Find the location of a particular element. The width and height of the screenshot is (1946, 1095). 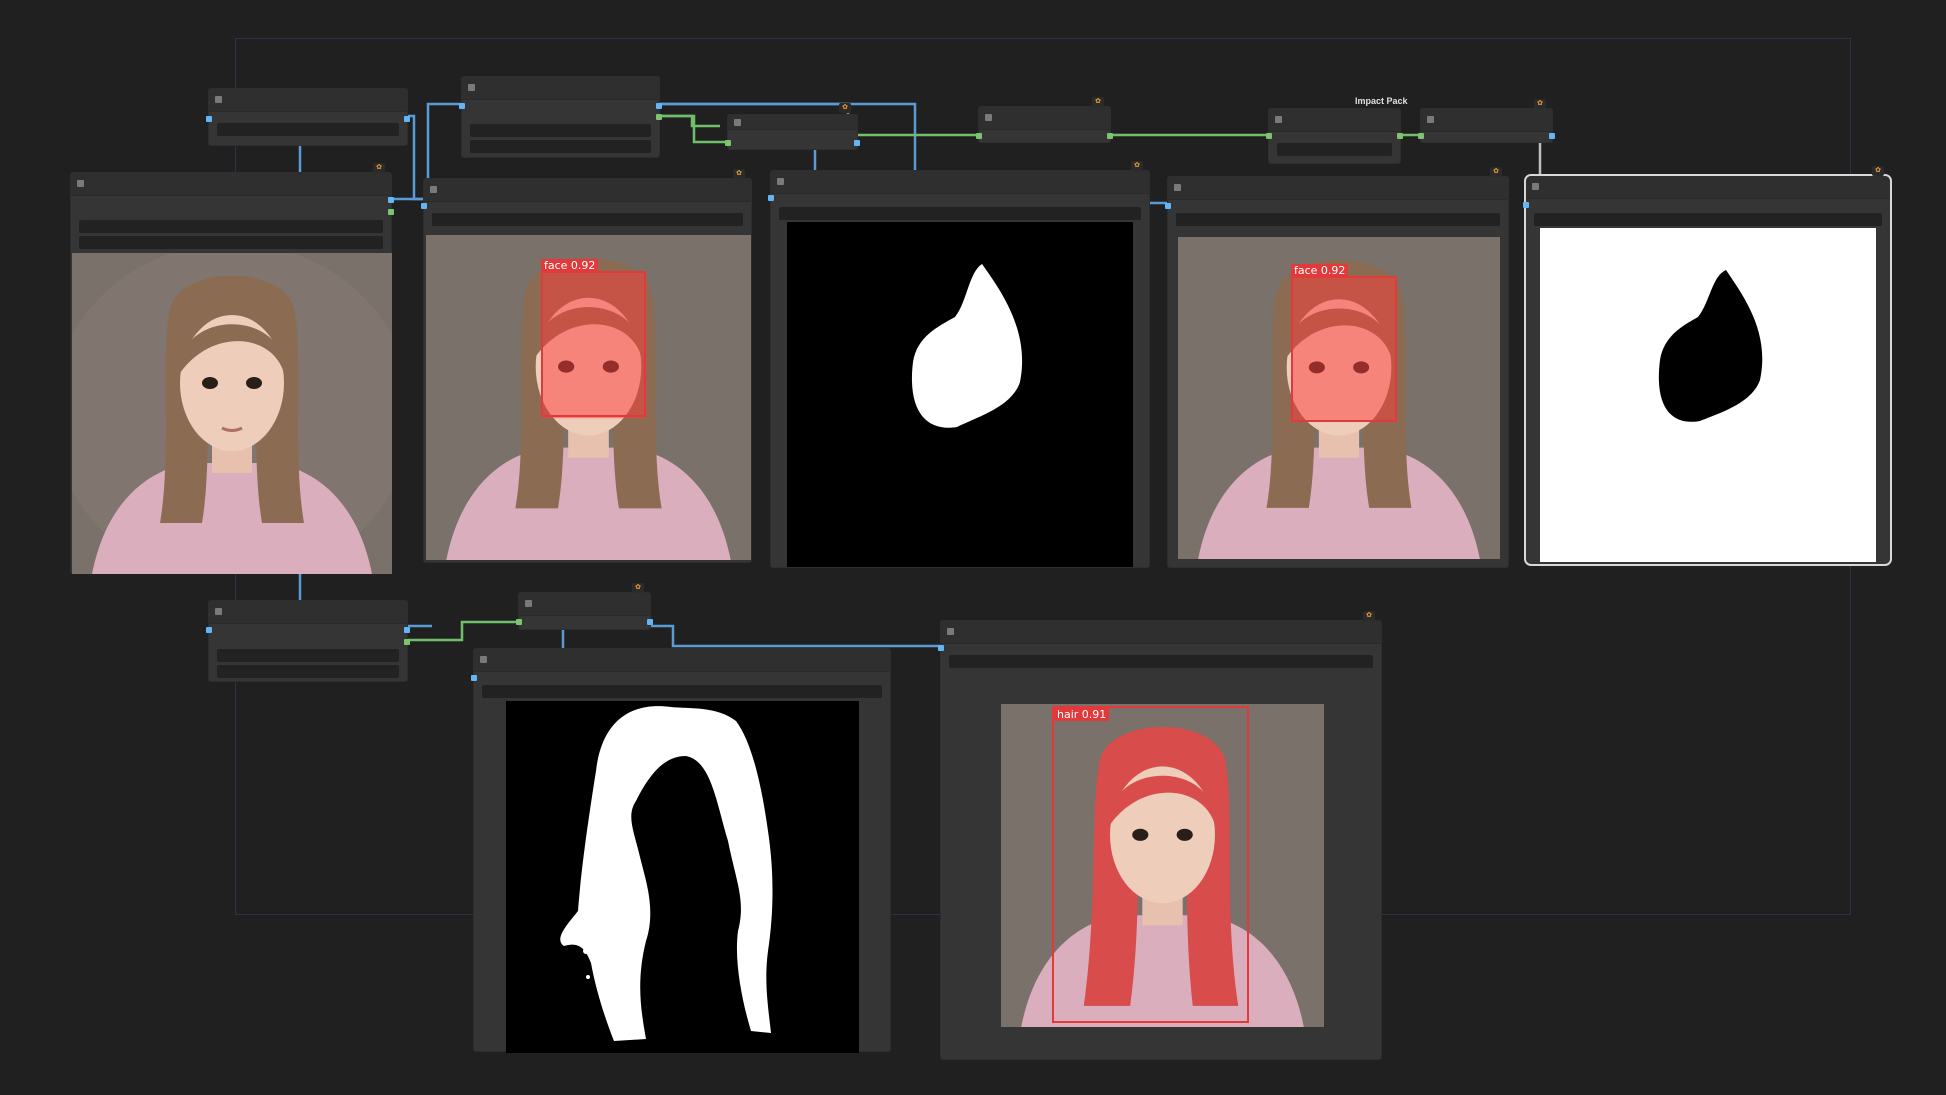

node-face-detect-1: ✿ face 0.92 is located at coordinates (586, 366).